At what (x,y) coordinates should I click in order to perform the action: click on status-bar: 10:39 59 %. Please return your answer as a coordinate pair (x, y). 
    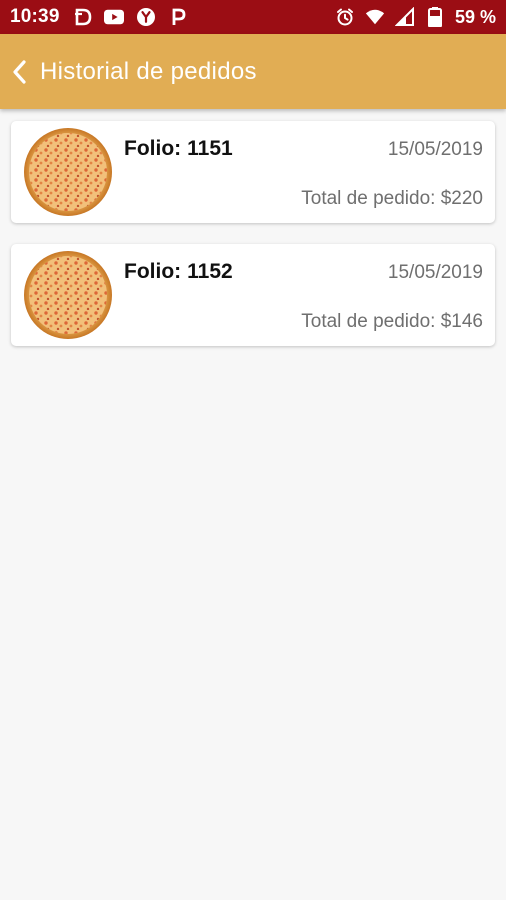
    Looking at the image, I should click on (253, 17).